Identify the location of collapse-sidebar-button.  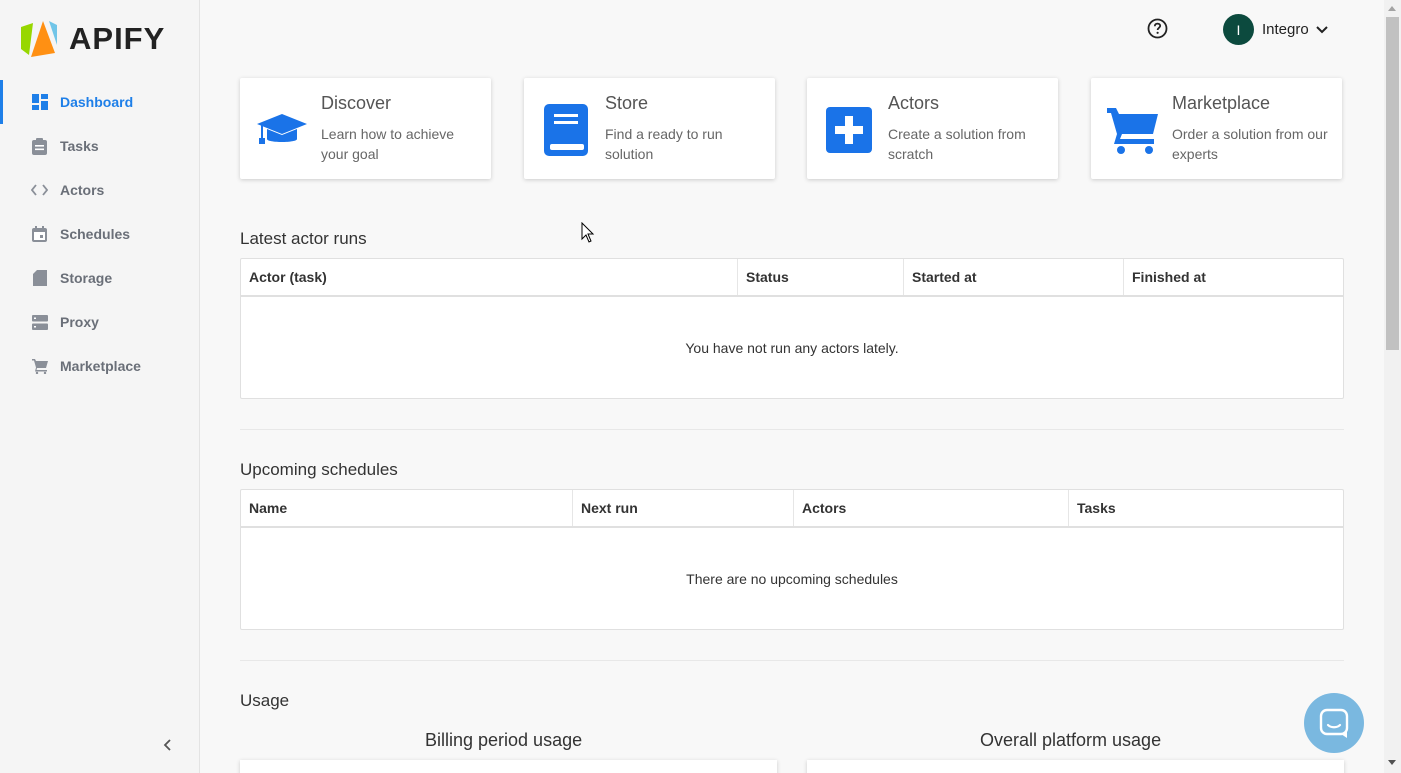
(168, 745).